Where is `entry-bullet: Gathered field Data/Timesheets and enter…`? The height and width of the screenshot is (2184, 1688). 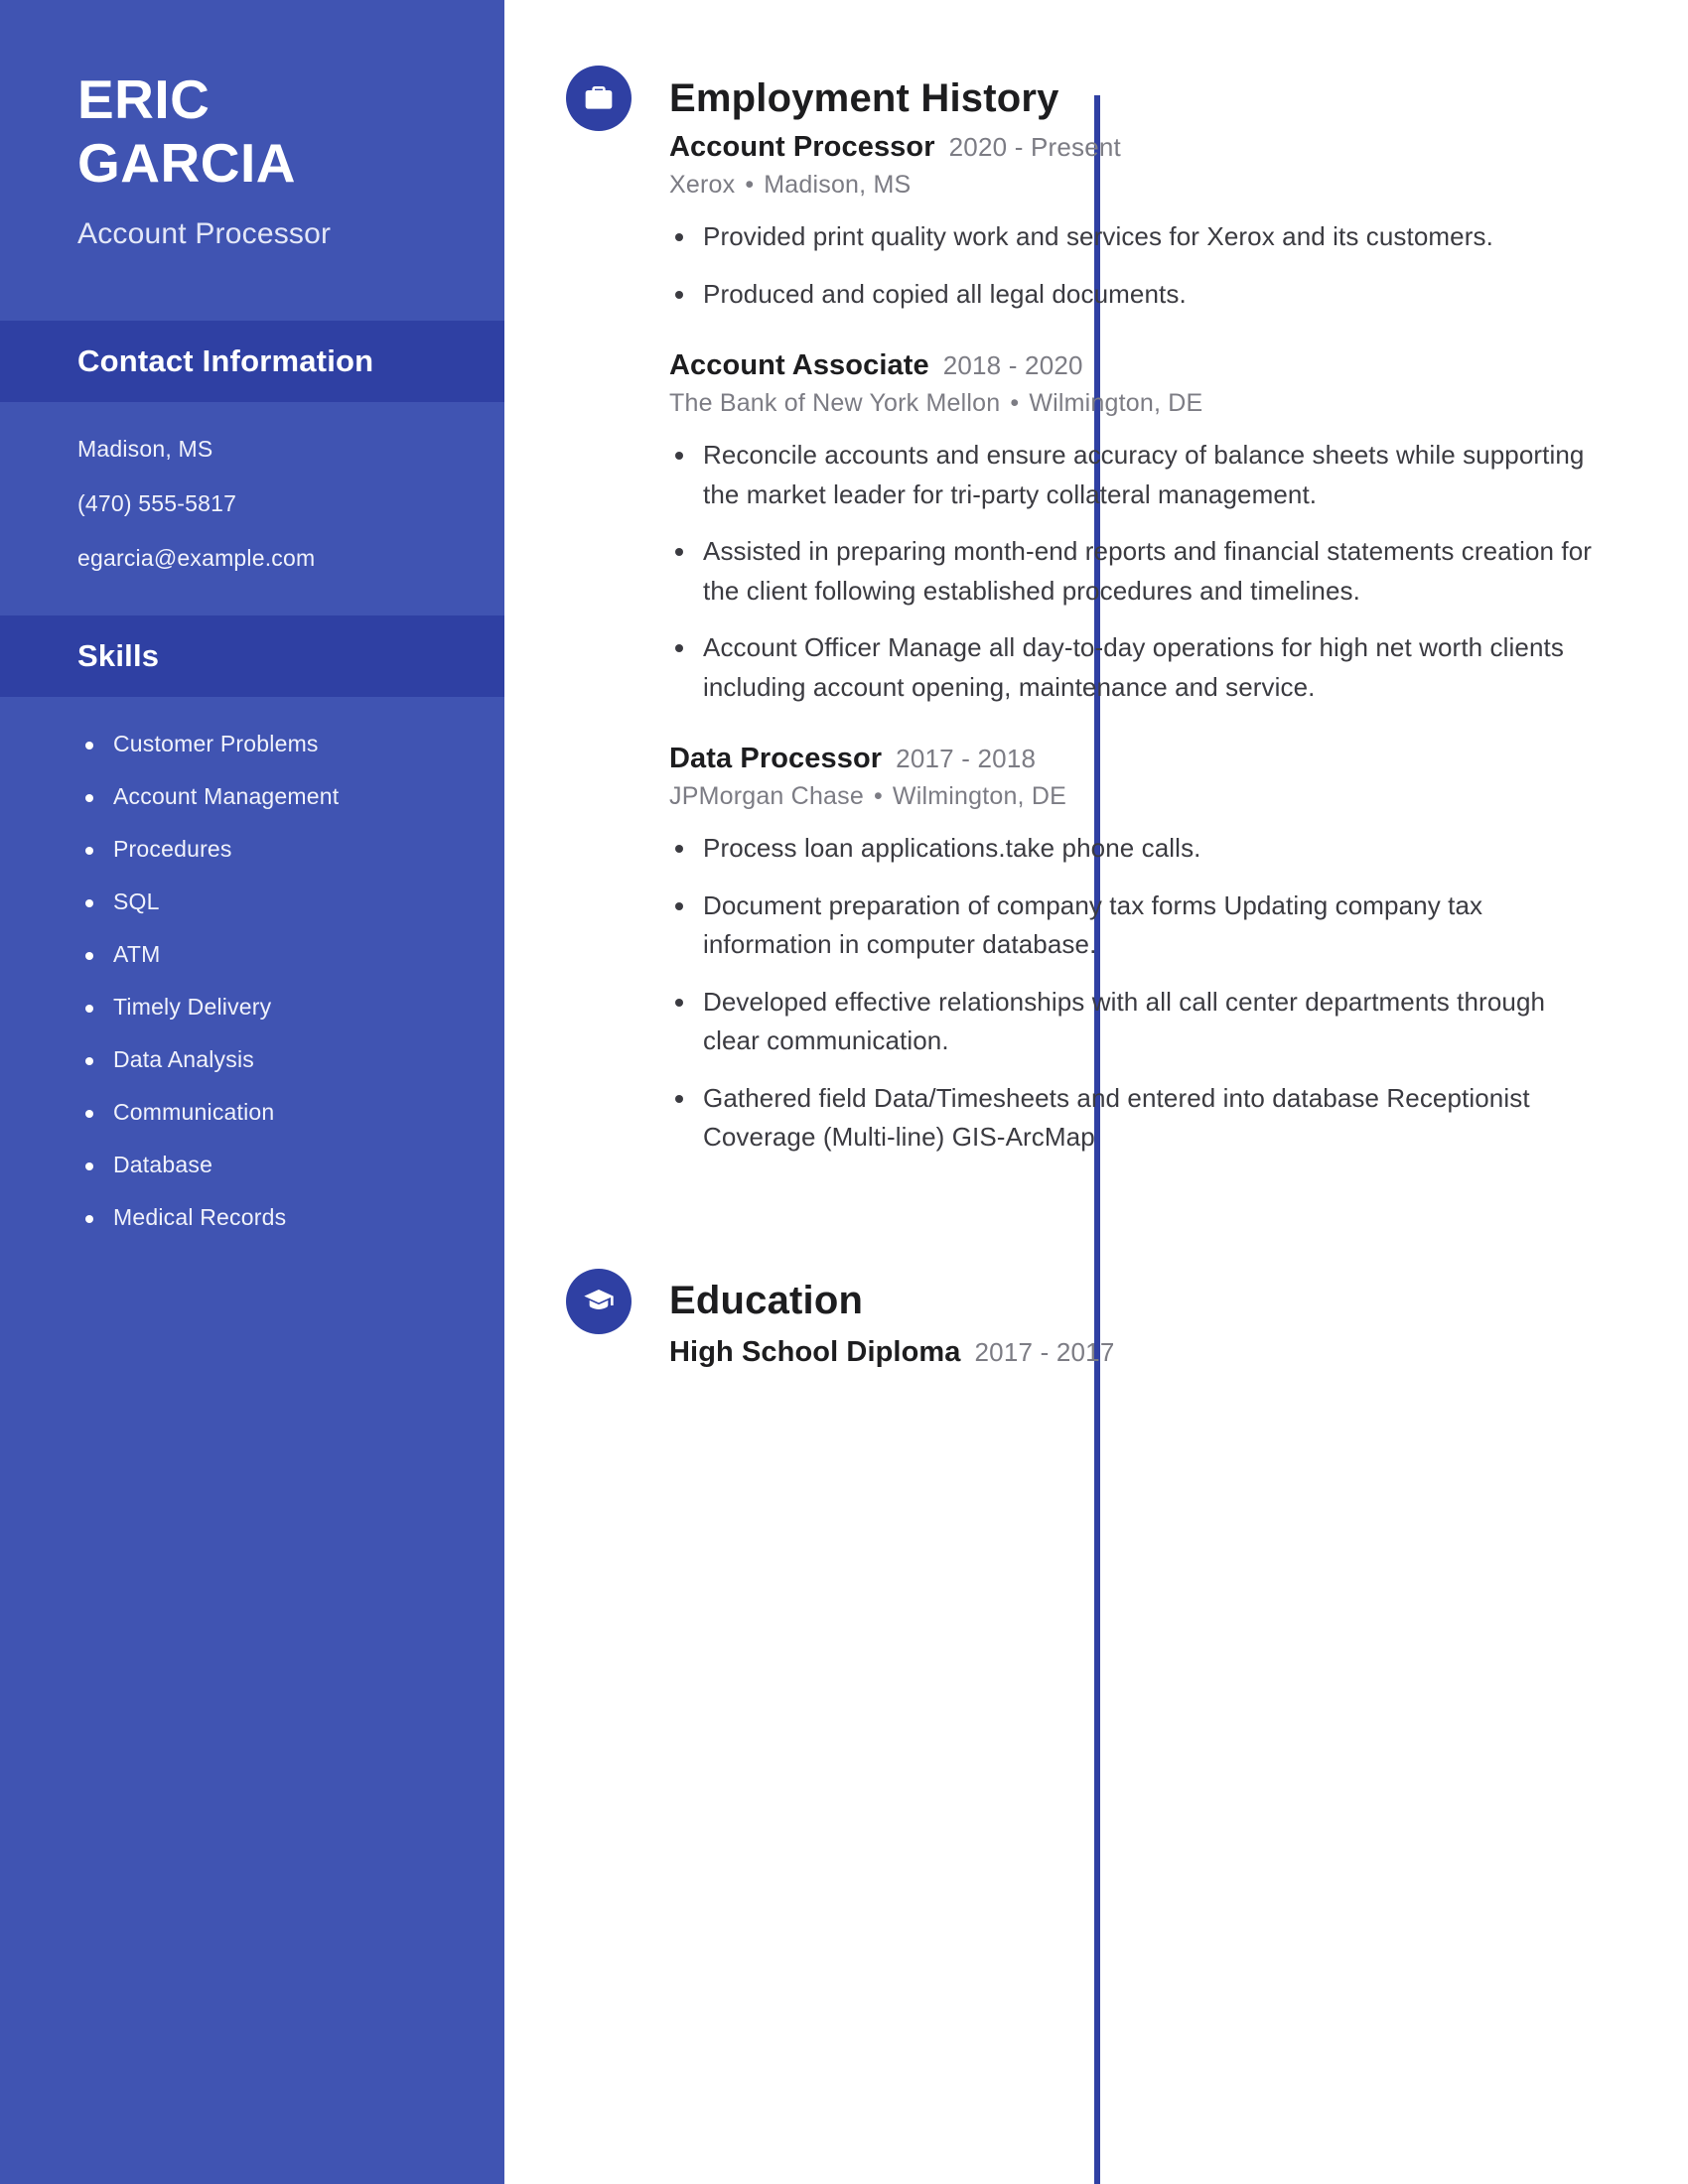 entry-bullet: Gathered field Data/Timesheets and enter… is located at coordinates (1134, 1118).